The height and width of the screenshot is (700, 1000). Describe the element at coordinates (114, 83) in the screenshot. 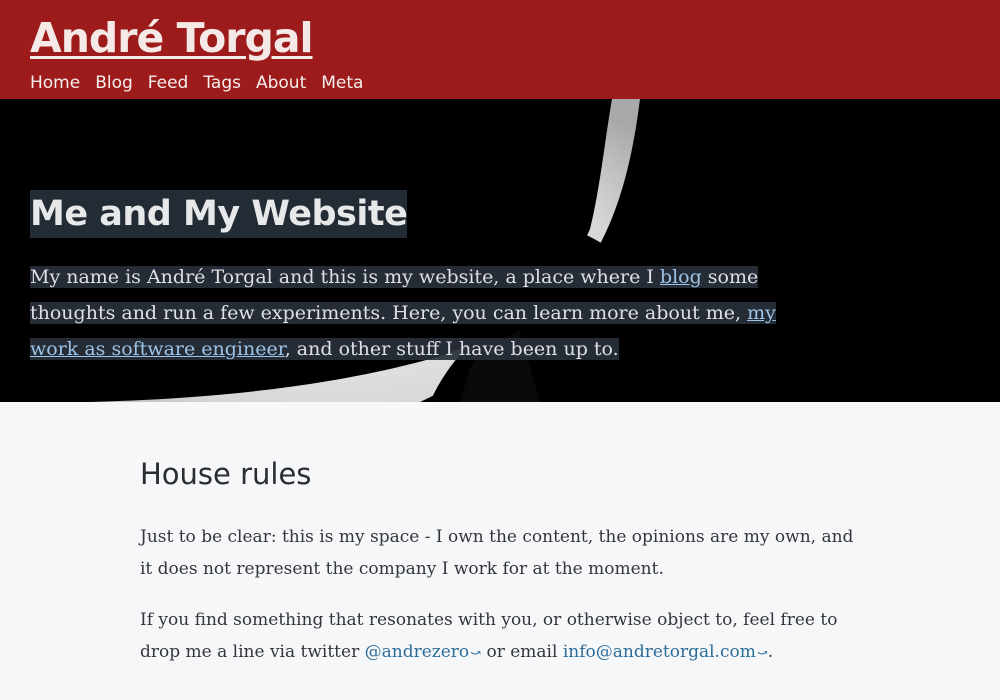

I see `nav-item-blog: Blog` at that location.